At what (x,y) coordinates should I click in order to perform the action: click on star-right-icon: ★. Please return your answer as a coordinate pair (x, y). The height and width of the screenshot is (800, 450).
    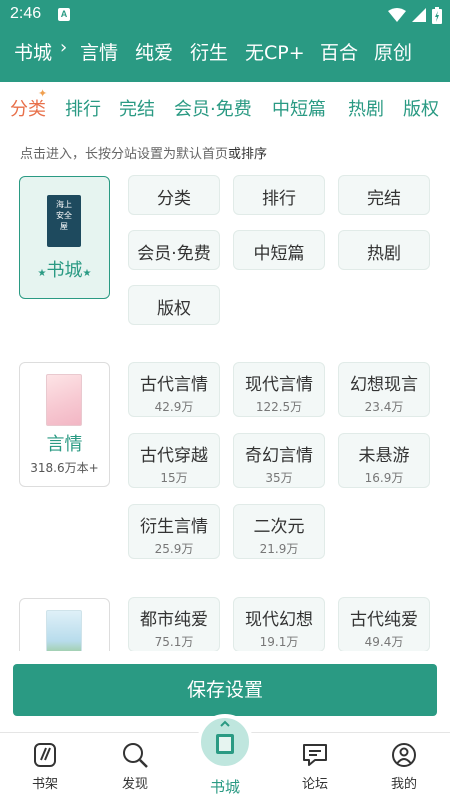
    Looking at the image, I should click on (87, 273).